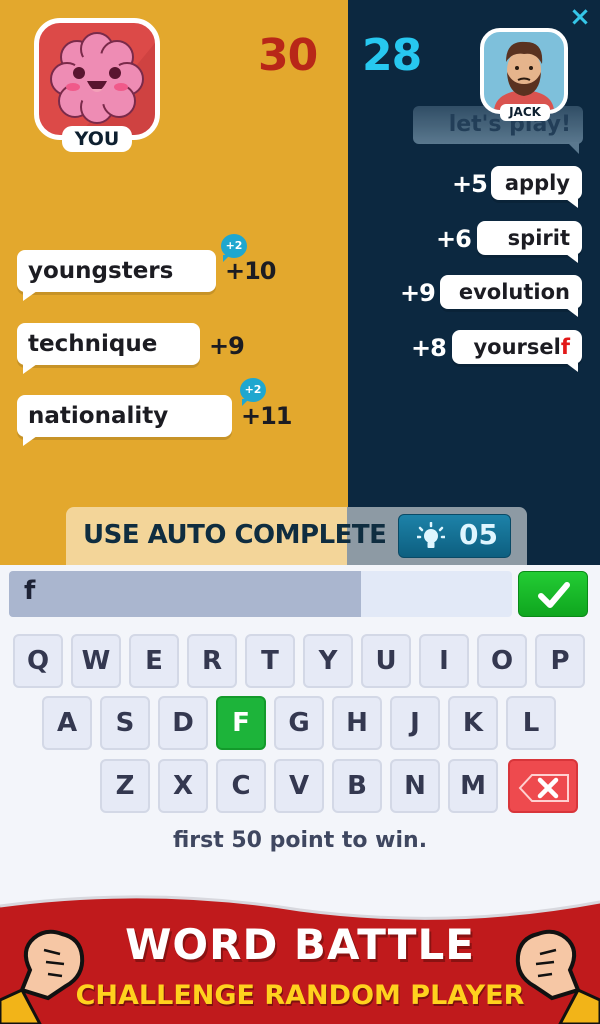 The height and width of the screenshot is (1024, 600). What do you see at coordinates (517, 347) in the screenshot?
I see `word-prefix: yoursel` at bounding box center [517, 347].